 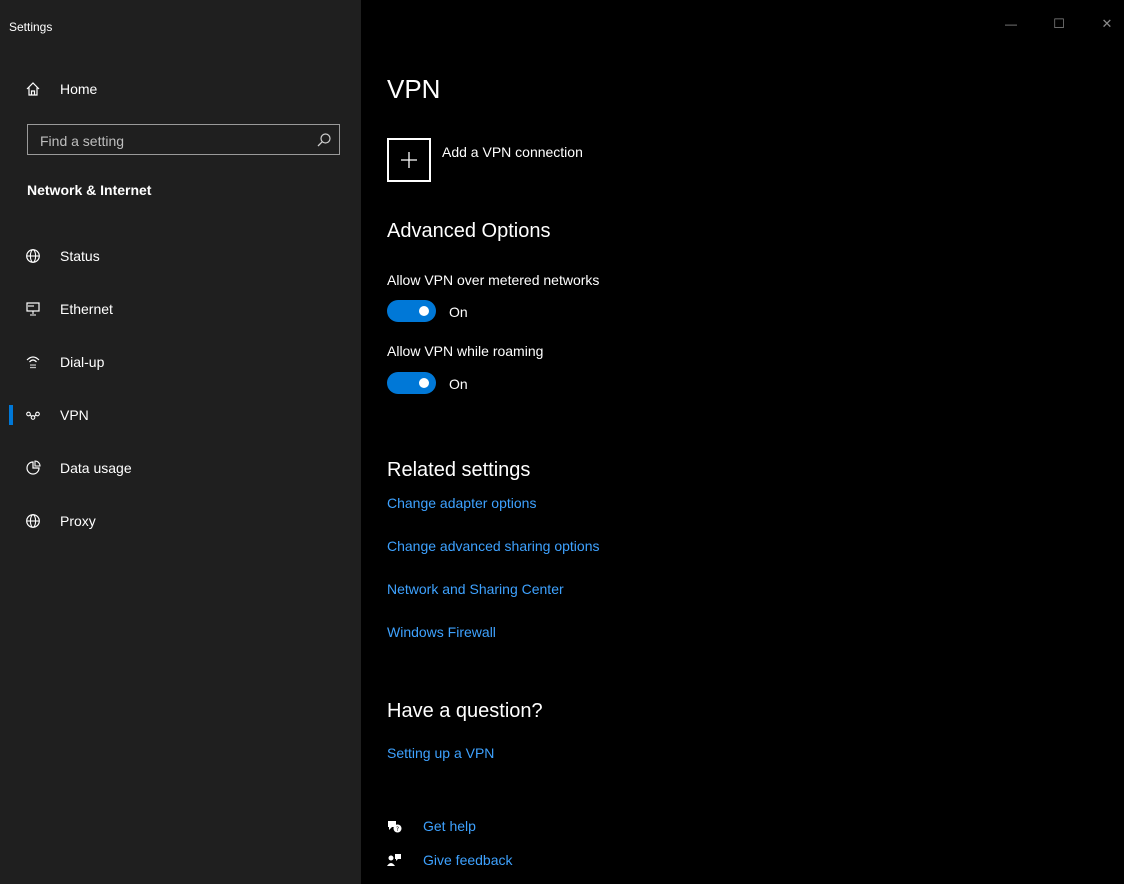 I want to click on metered-toggle, so click(x=411, y=311).